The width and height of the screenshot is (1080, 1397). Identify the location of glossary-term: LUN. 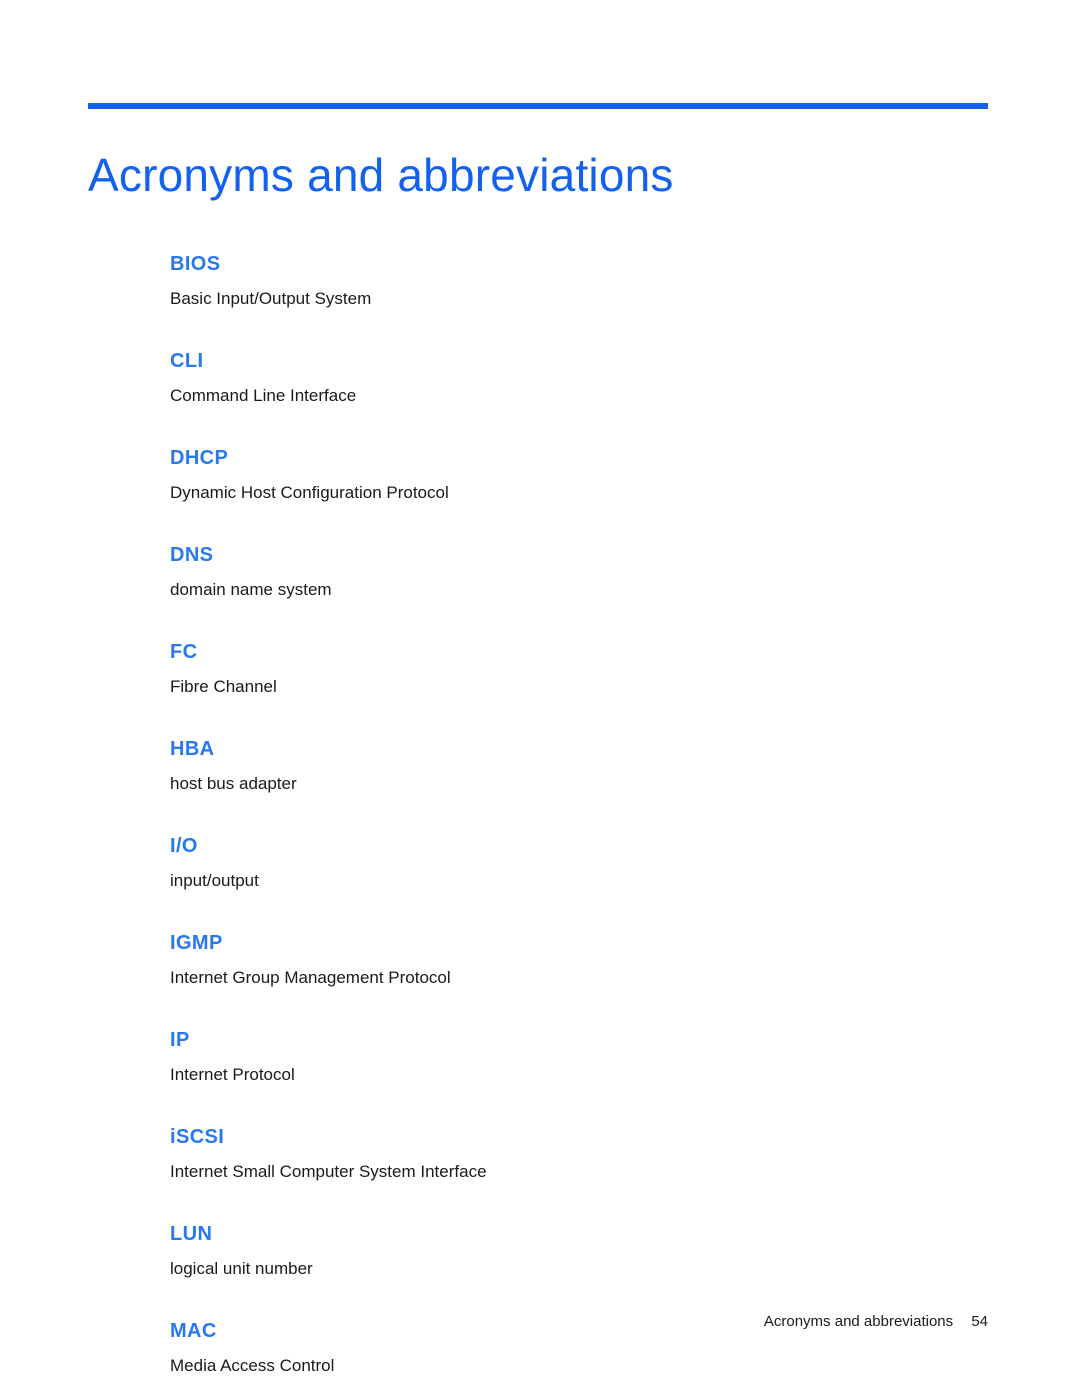
(191, 1234).